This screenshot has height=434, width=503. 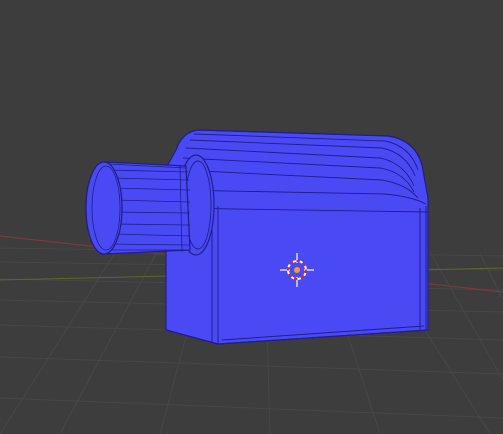 I want to click on origin-dot, so click(x=297, y=270).